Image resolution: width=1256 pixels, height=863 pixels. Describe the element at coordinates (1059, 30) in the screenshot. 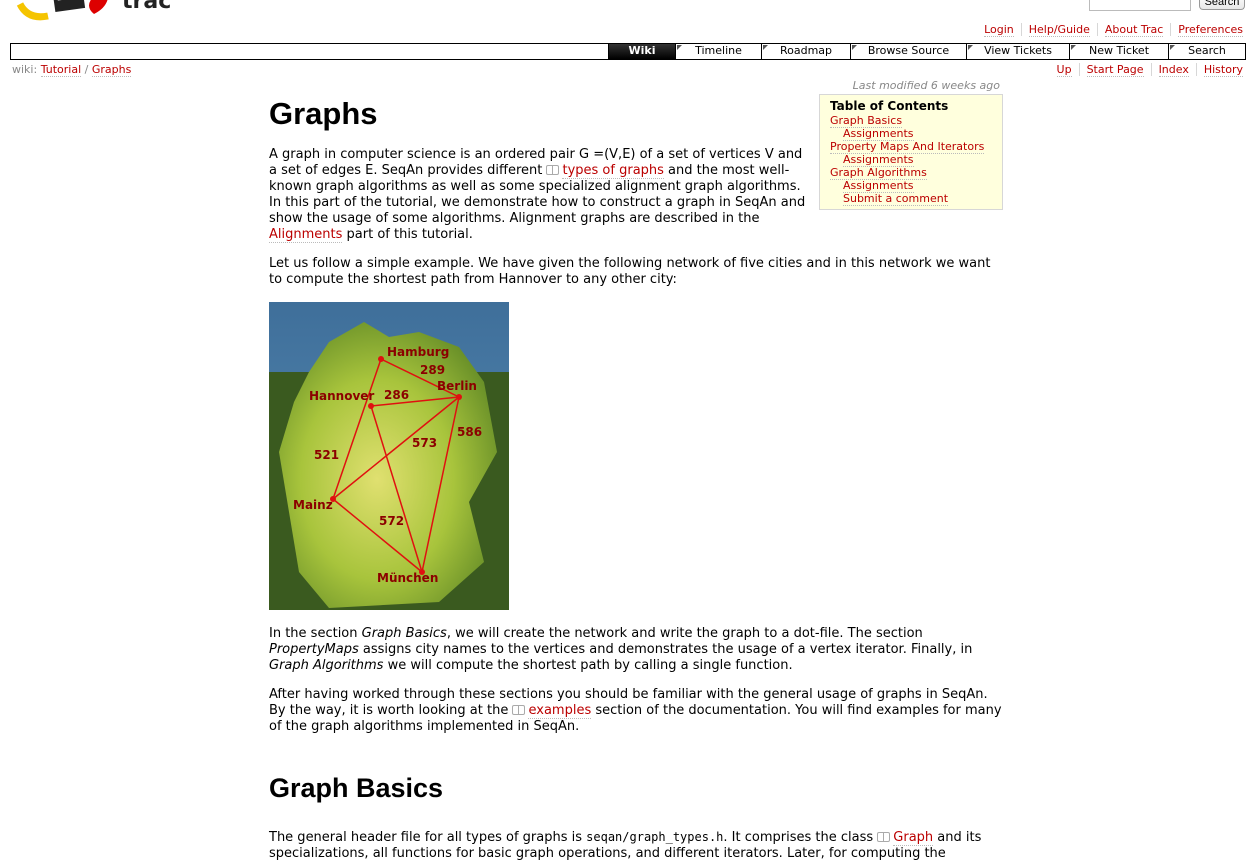

I see `help-guide-link: Help/Guide` at that location.